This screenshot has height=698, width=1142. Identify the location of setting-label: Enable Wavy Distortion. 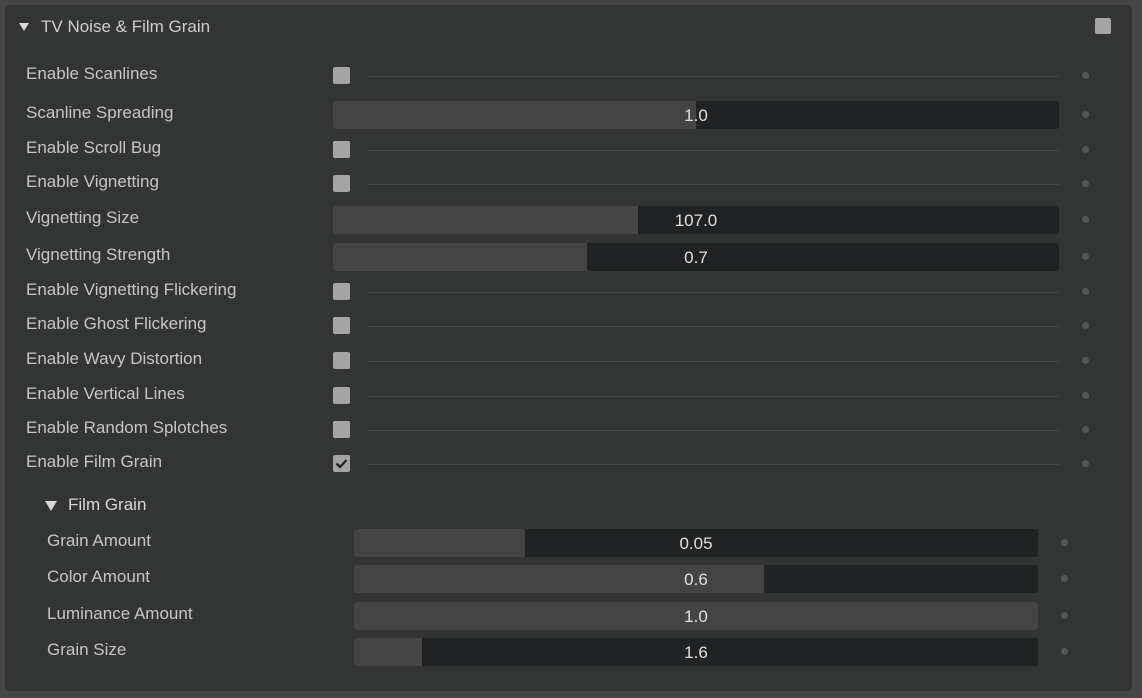
(114, 358).